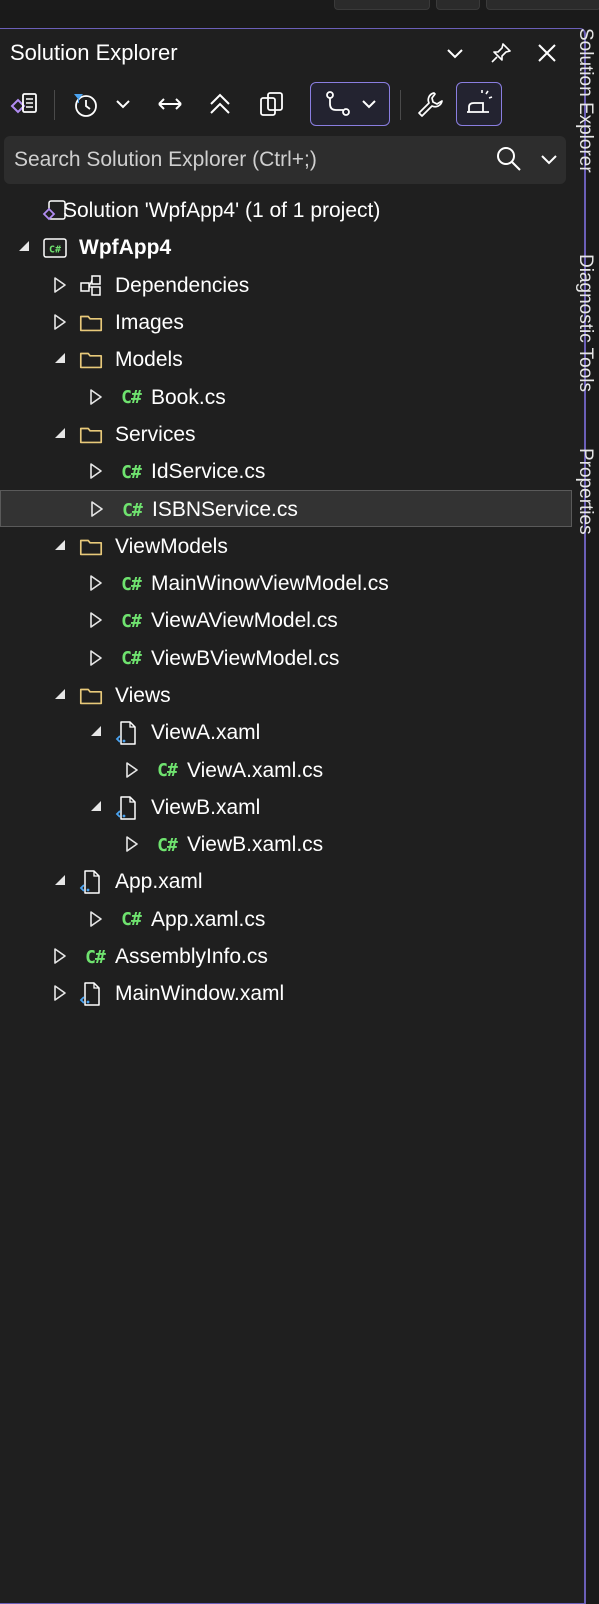  I want to click on tree-item-label: ViewA.xaml.cs, so click(255, 770).